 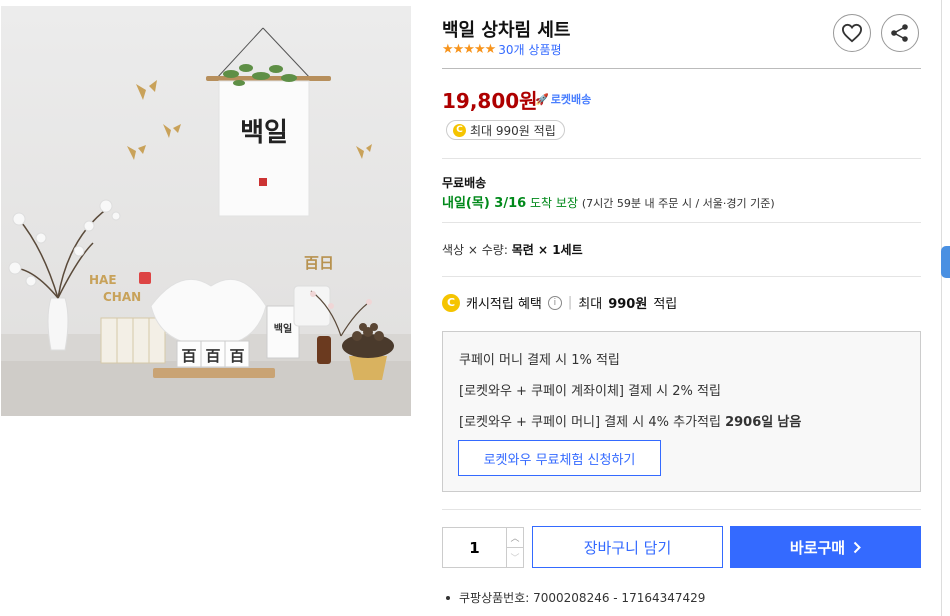 I want to click on cash-amount: 990원, so click(x=628, y=304).